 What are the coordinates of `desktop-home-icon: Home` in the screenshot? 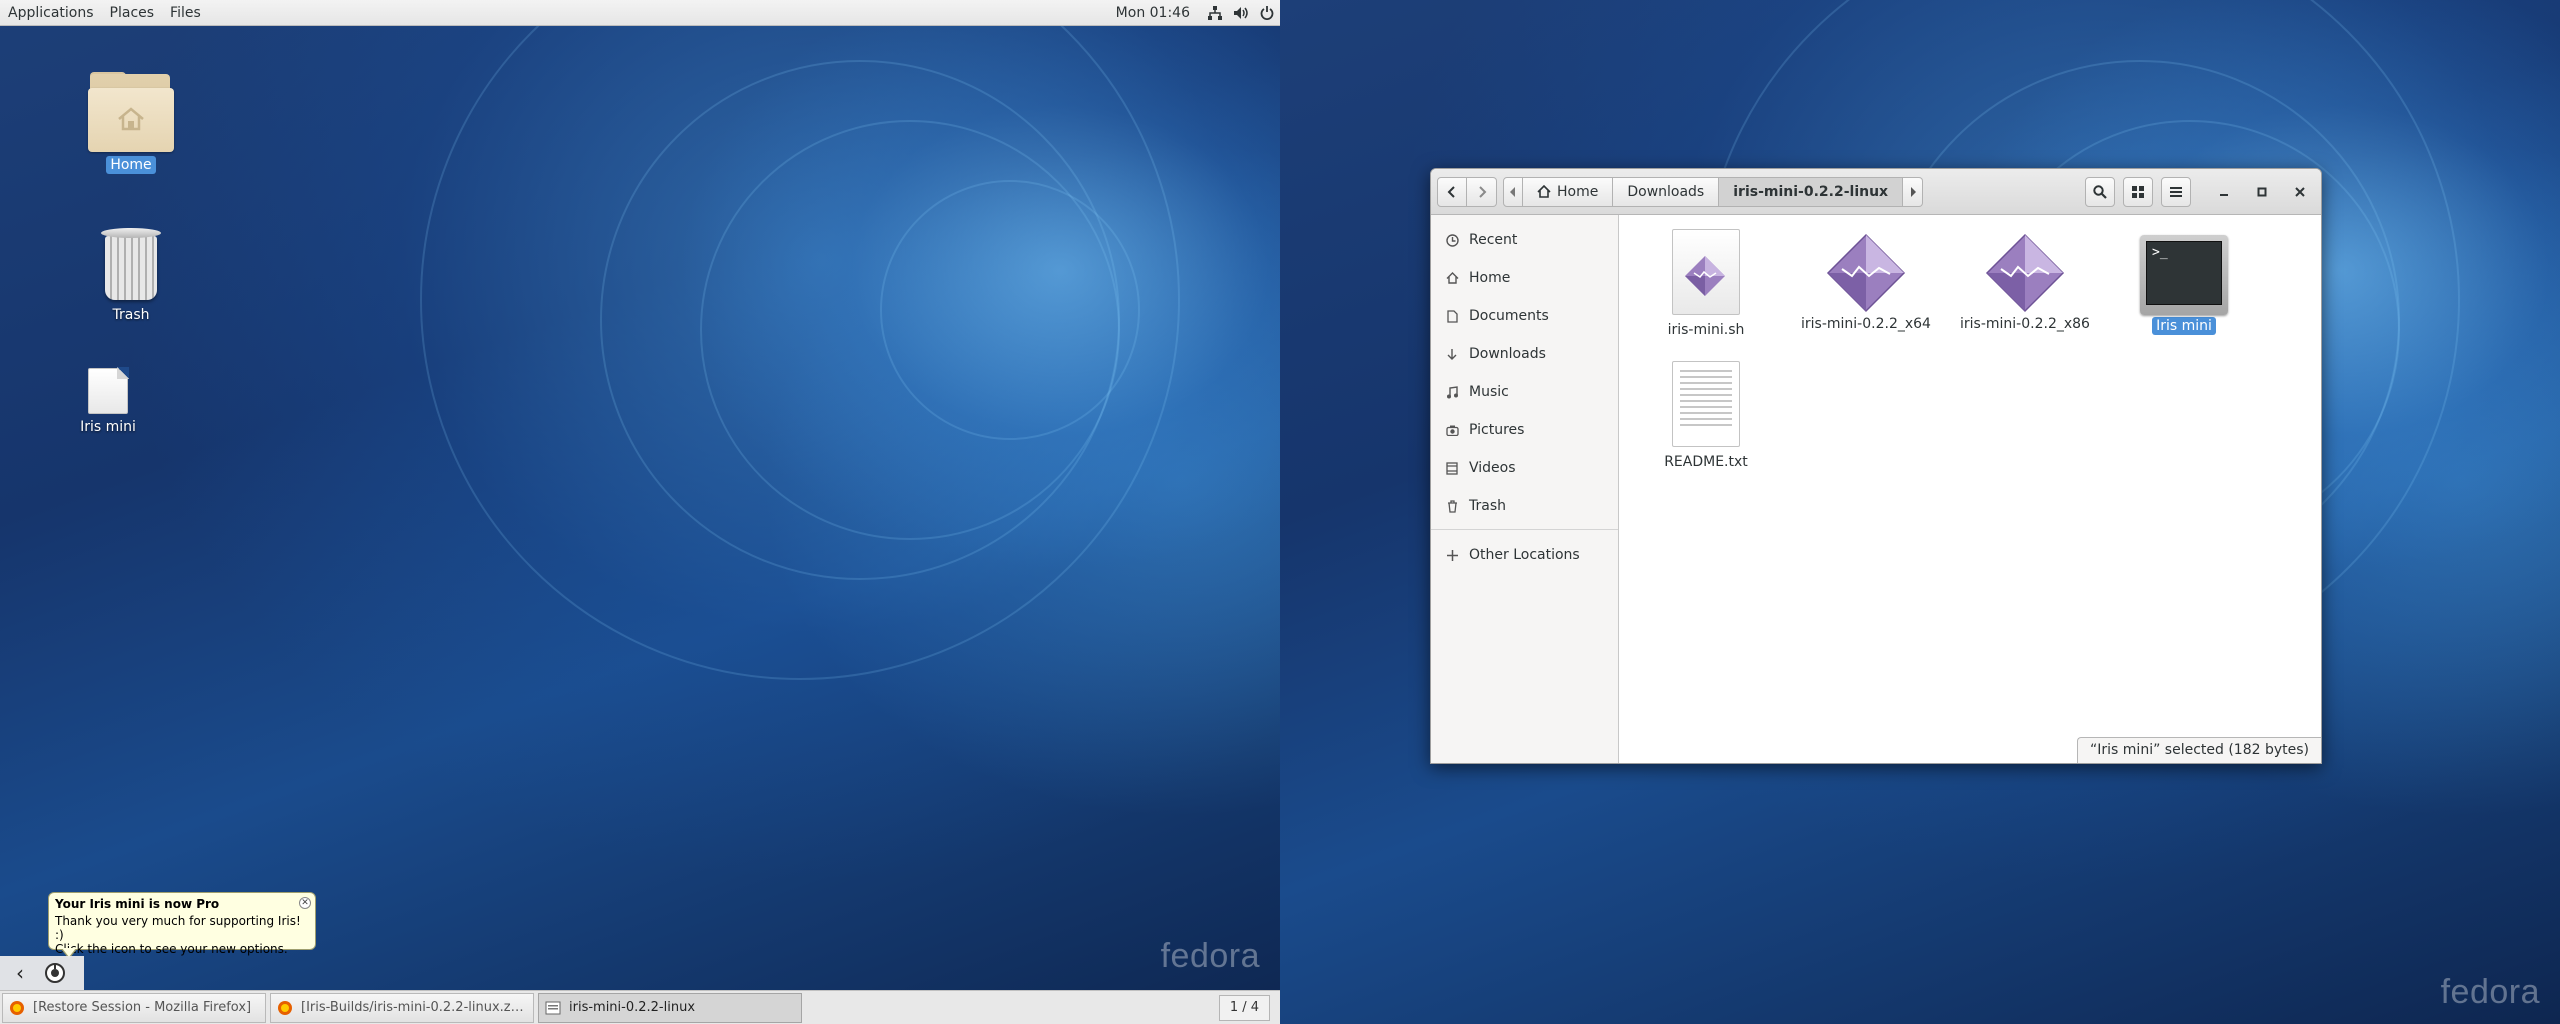 It's located at (131, 123).